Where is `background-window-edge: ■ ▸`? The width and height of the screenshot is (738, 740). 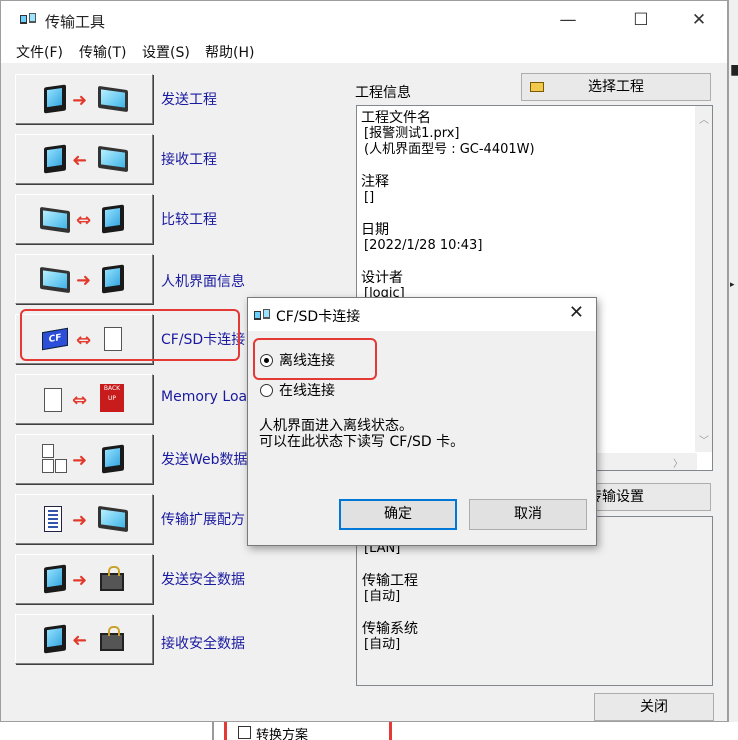
background-window-edge: ■ ▸ is located at coordinates (733, 370).